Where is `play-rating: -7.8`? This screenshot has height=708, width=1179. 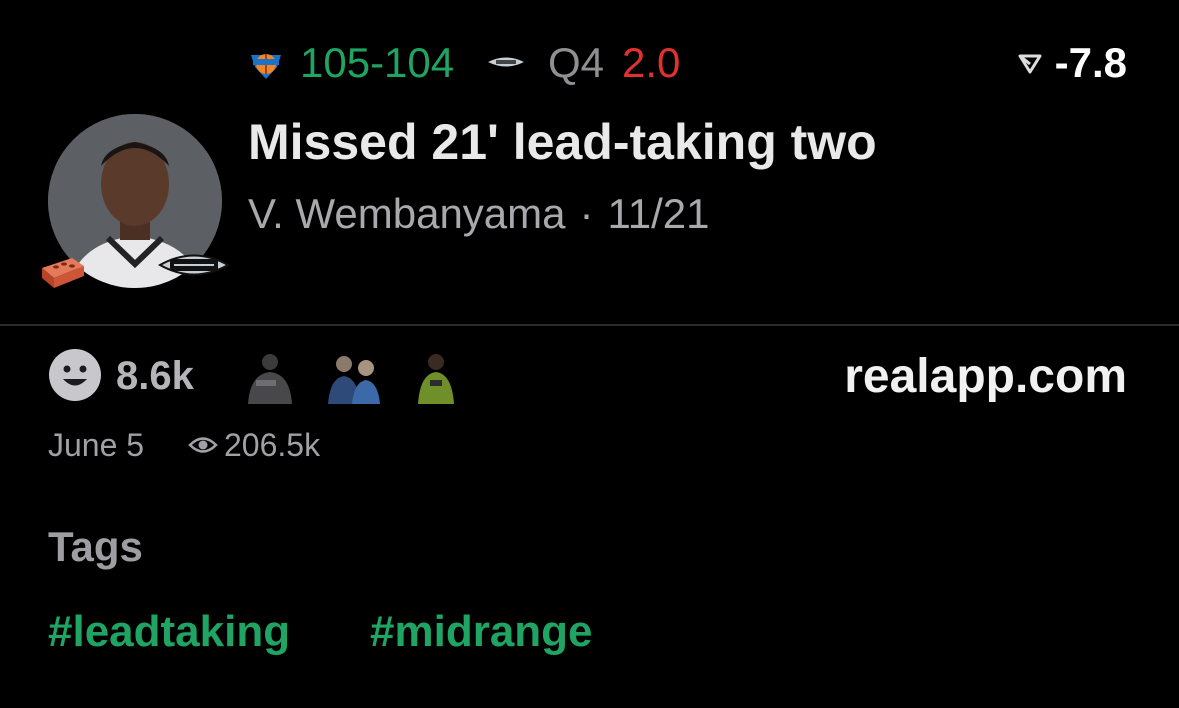 play-rating: -7.8 is located at coordinates (1072, 63).